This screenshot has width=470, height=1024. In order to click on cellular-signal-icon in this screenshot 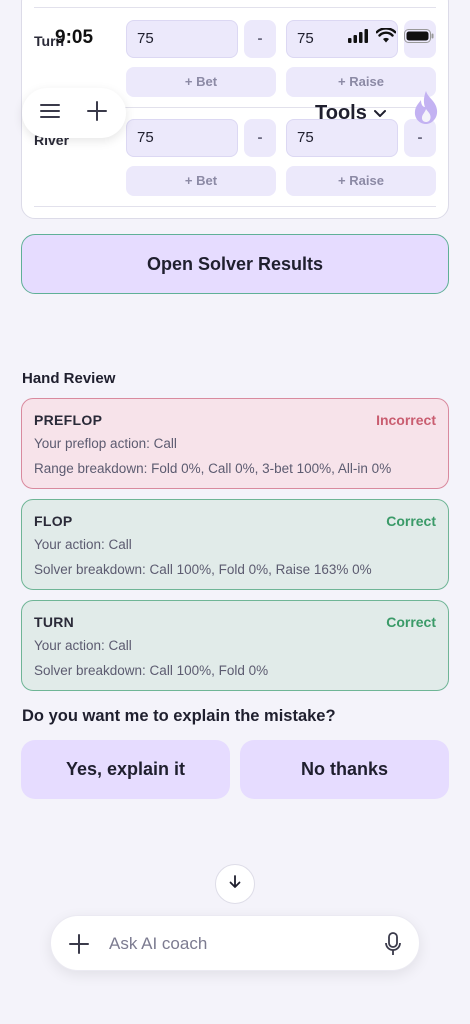, I will do `click(358, 38)`.